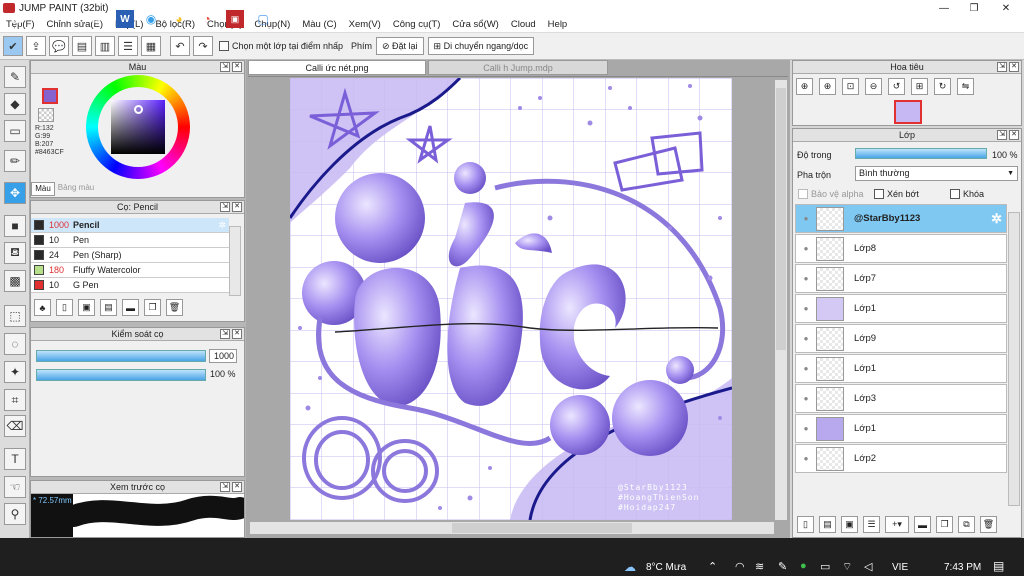 This screenshot has width=1024, height=576. Describe the element at coordinates (782, 566) in the screenshot. I see `pen-ink-icon: ✎` at that location.